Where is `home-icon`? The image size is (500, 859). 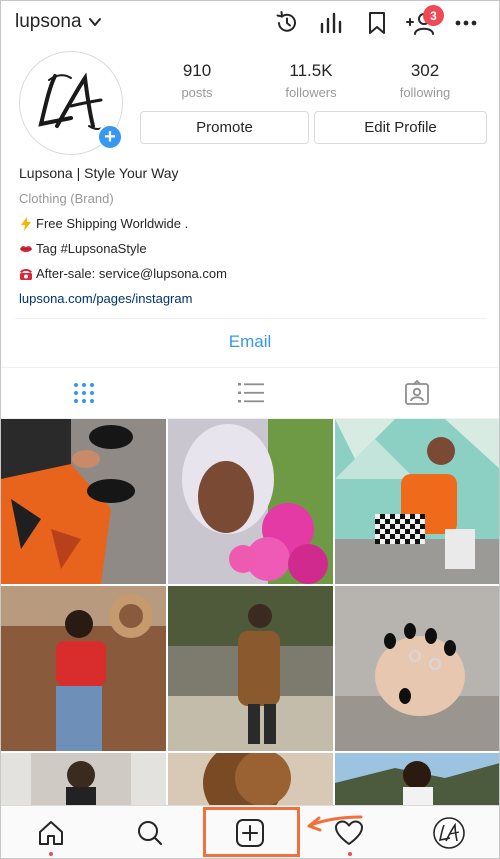
home-icon is located at coordinates (51, 833).